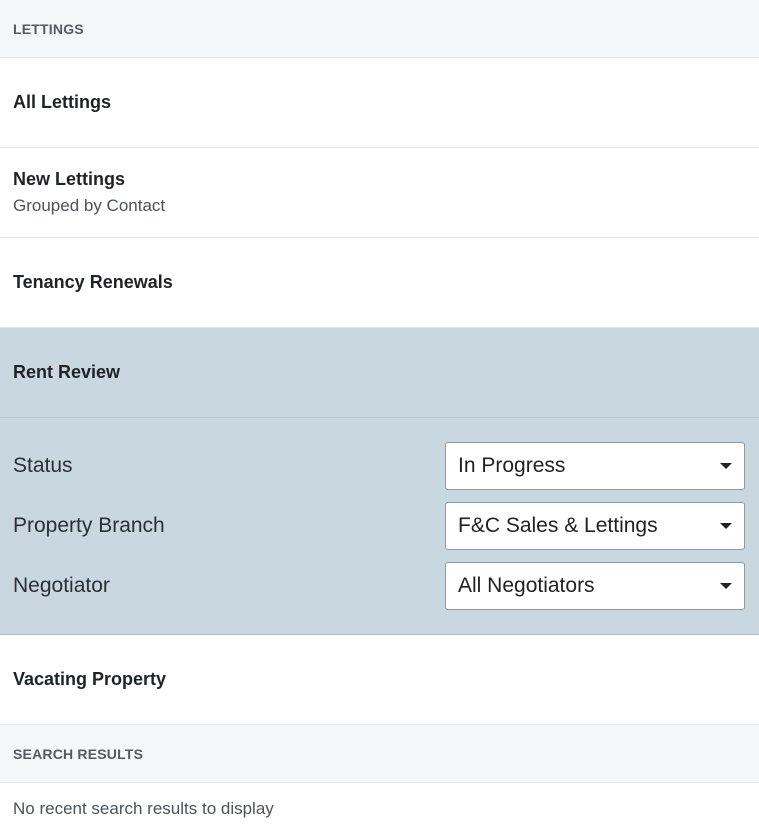 This screenshot has width=759, height=837. Describe the element at coordinates (379, 373) in the screenshot. I see `nav-item-rent-review: Rent Review` at that location.